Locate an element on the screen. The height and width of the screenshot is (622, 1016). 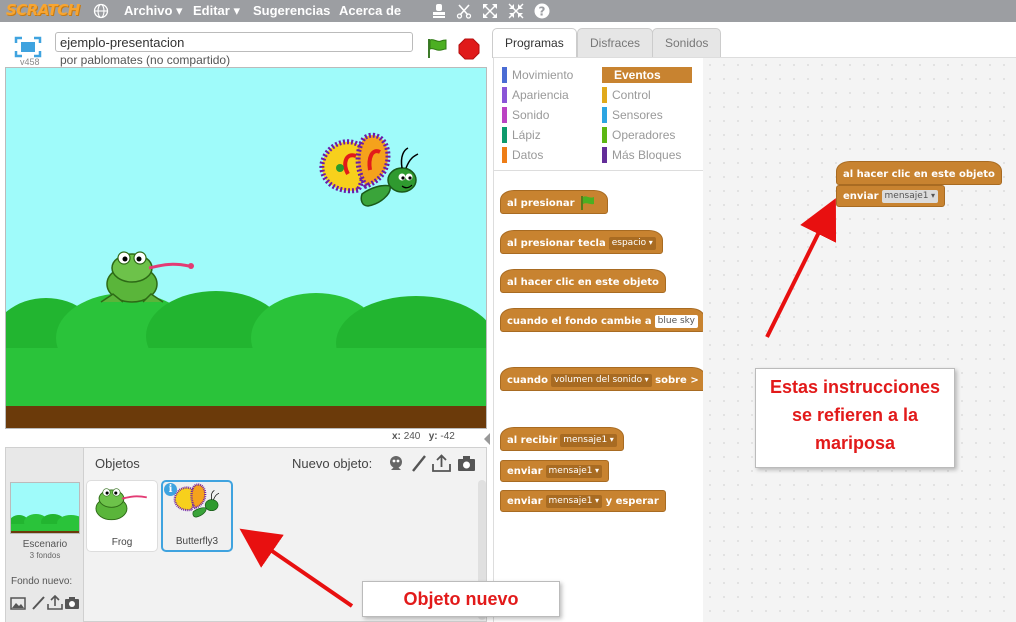
script-when-sprite-clicked: al hacer clic en este objeto is located at coordinates (919, 173).